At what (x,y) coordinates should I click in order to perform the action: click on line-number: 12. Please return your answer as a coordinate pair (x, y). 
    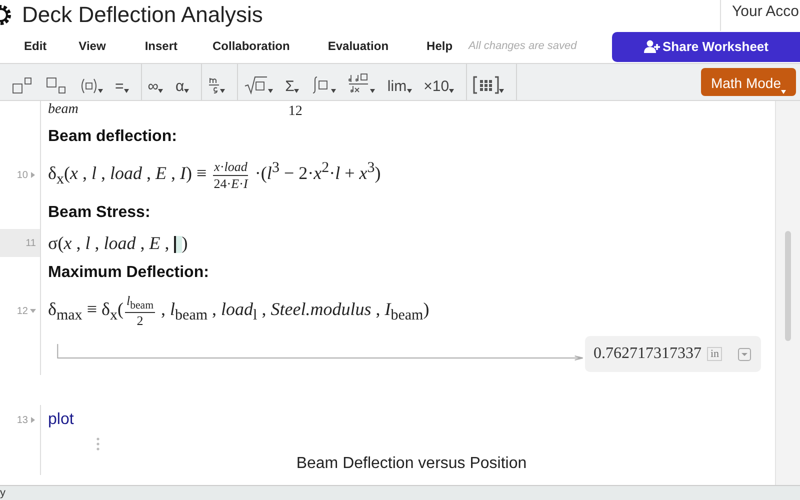
    Looking at the image, I should click on (22, 311).